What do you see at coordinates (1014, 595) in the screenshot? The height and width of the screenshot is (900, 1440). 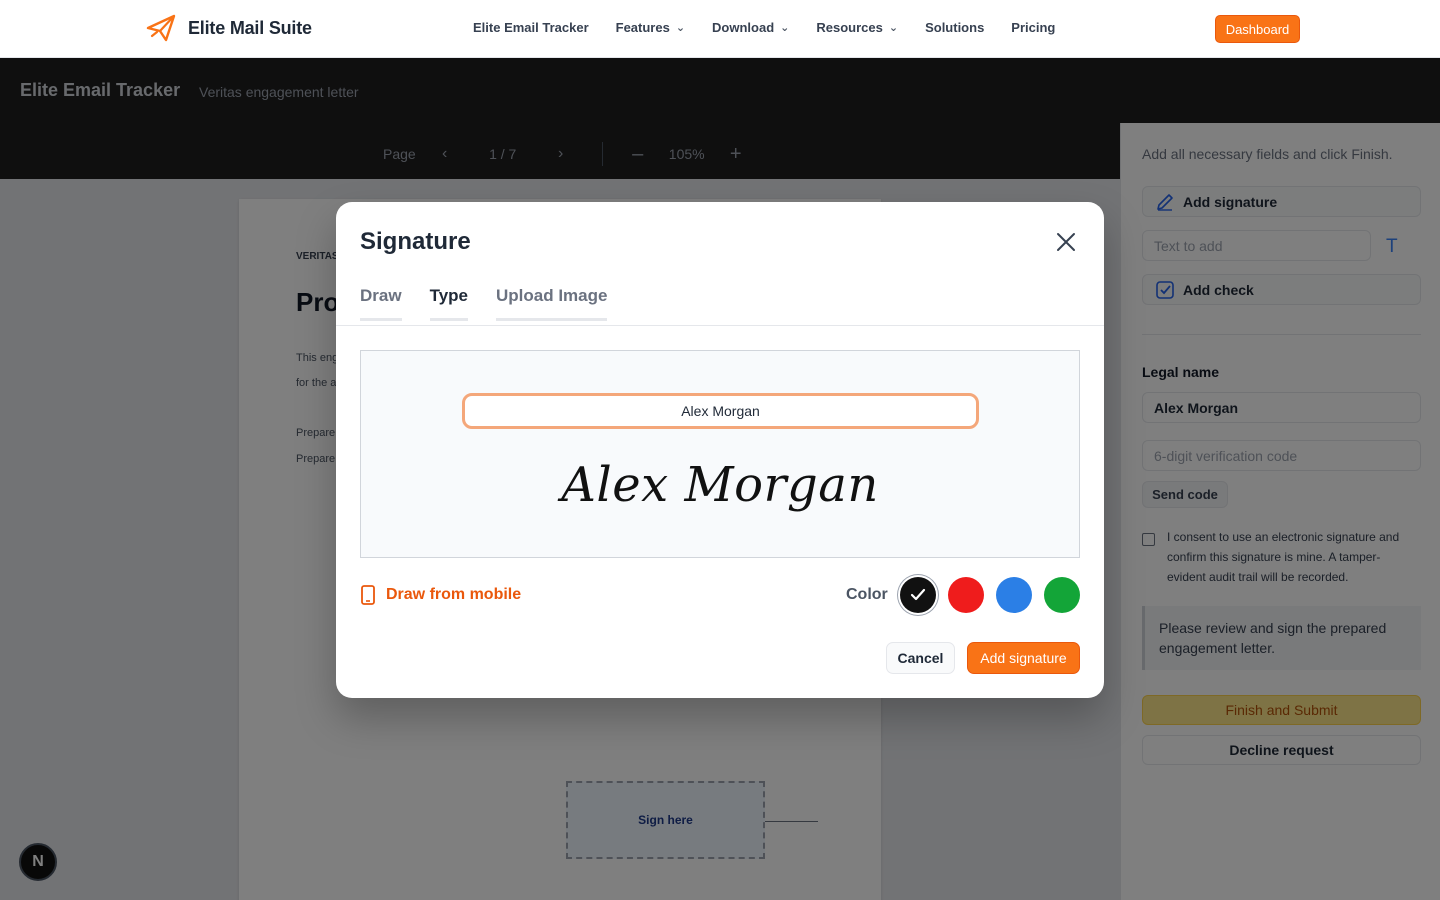 I see `color-swatch-blue` at bounding box center [1014, 595].